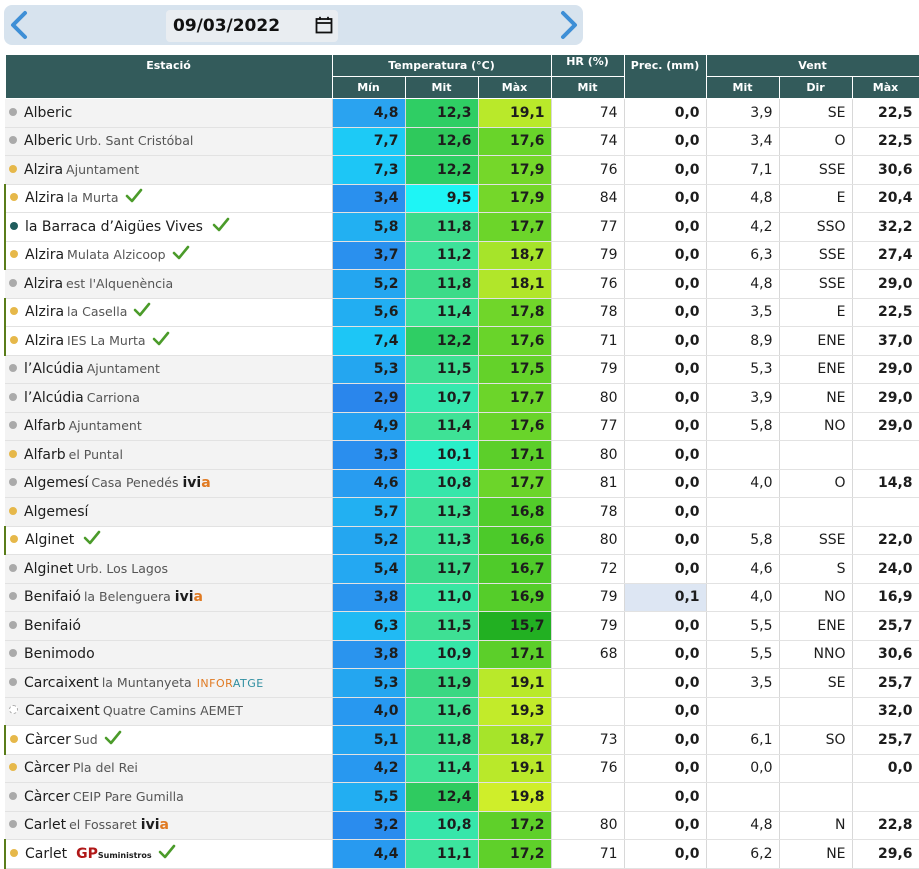  I want to click on table-row: Algemesí 5,7 11,3 16,8 78 0,0, so click(462, 512).